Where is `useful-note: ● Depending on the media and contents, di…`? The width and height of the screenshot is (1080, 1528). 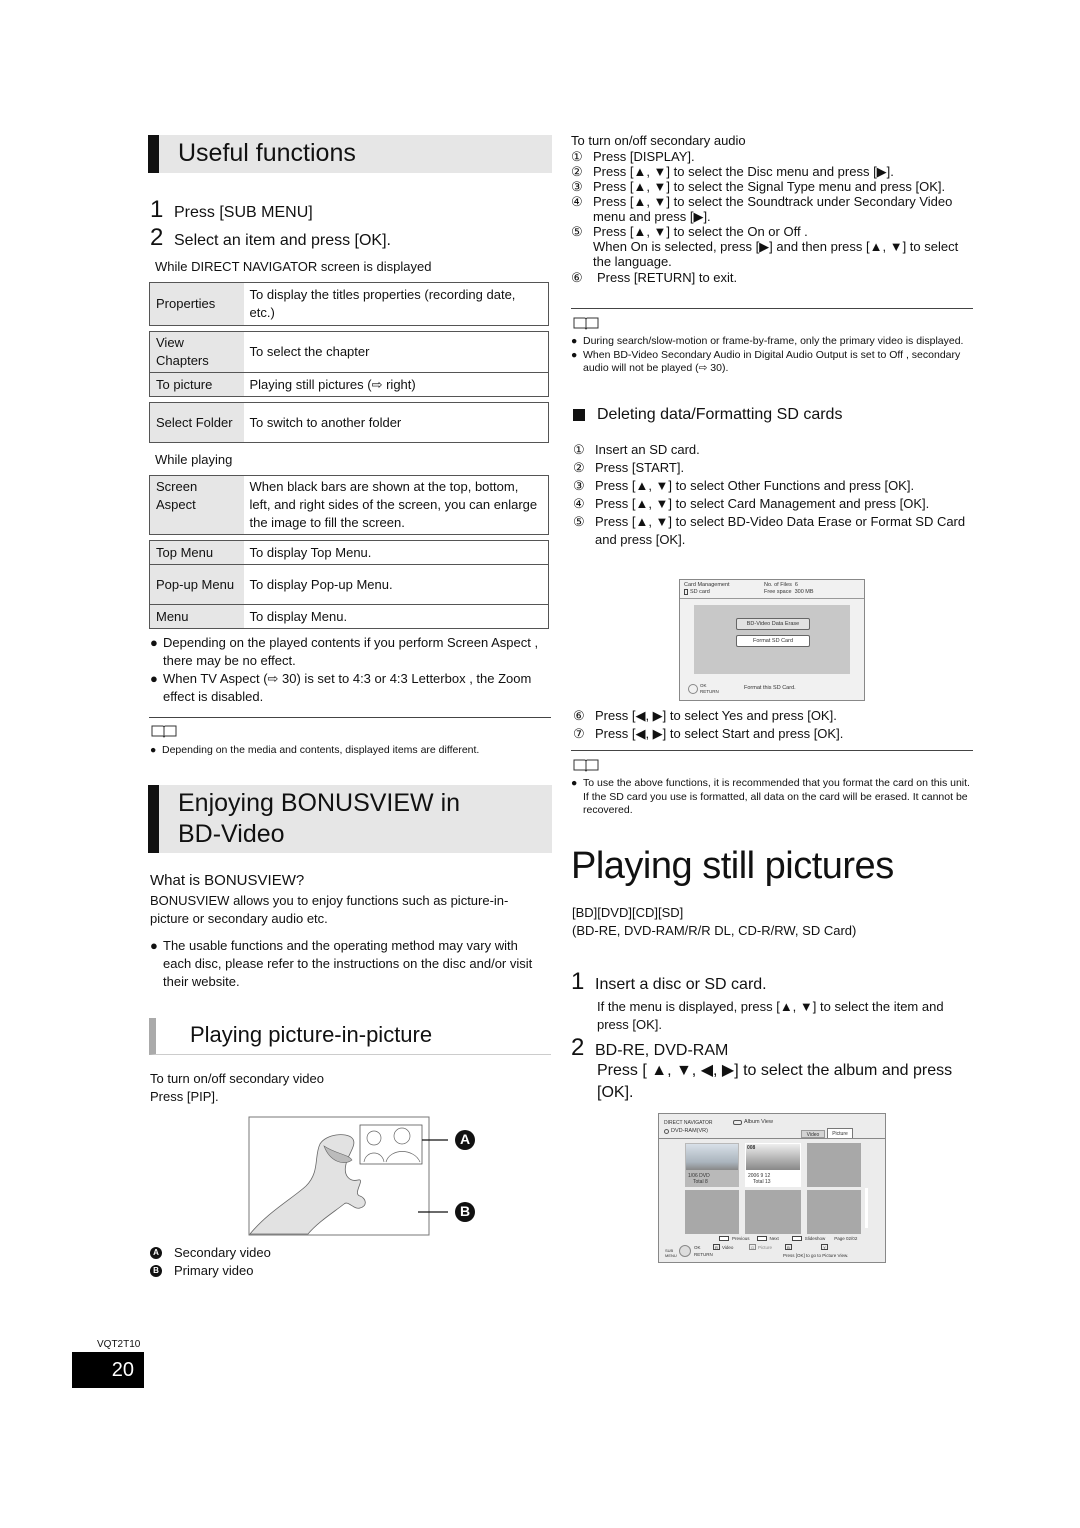 useful-note: ● Depending on the media and contents, di… is located at coordinates (315, 750).